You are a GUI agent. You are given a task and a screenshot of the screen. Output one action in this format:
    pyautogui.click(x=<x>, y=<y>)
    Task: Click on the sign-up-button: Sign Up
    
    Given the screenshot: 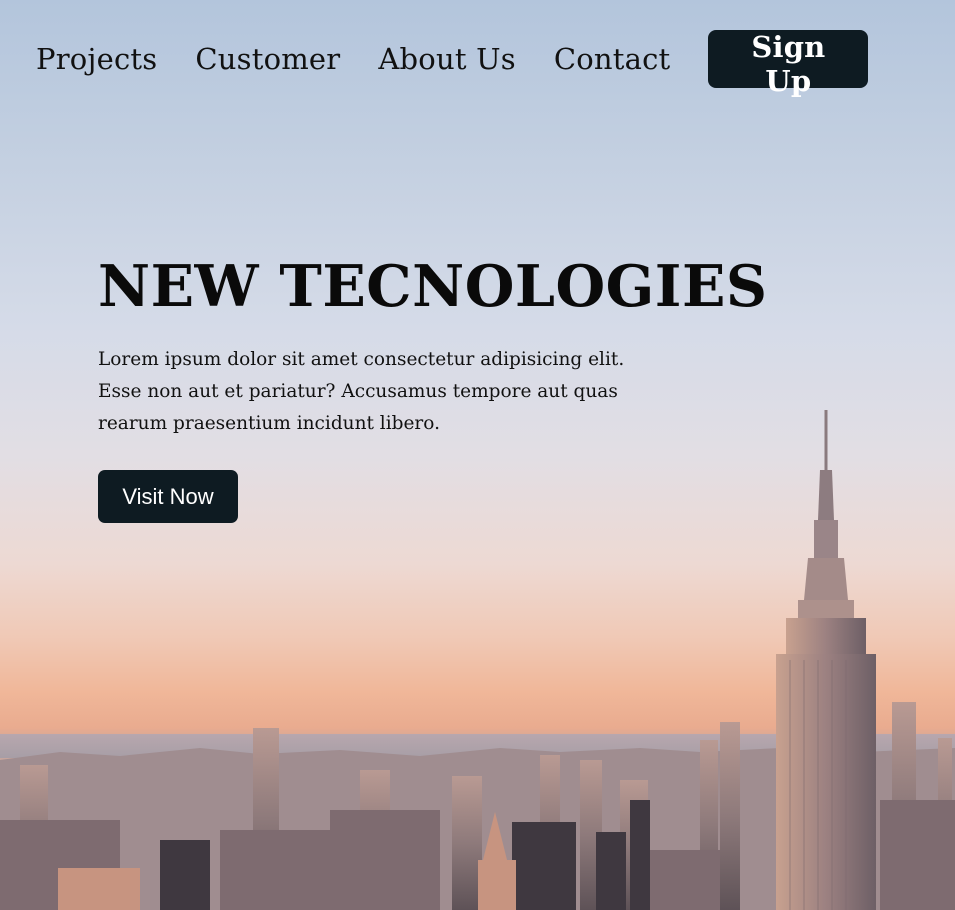 What is the action you would take?
    pyautogui.click(x=788, y=64)
    